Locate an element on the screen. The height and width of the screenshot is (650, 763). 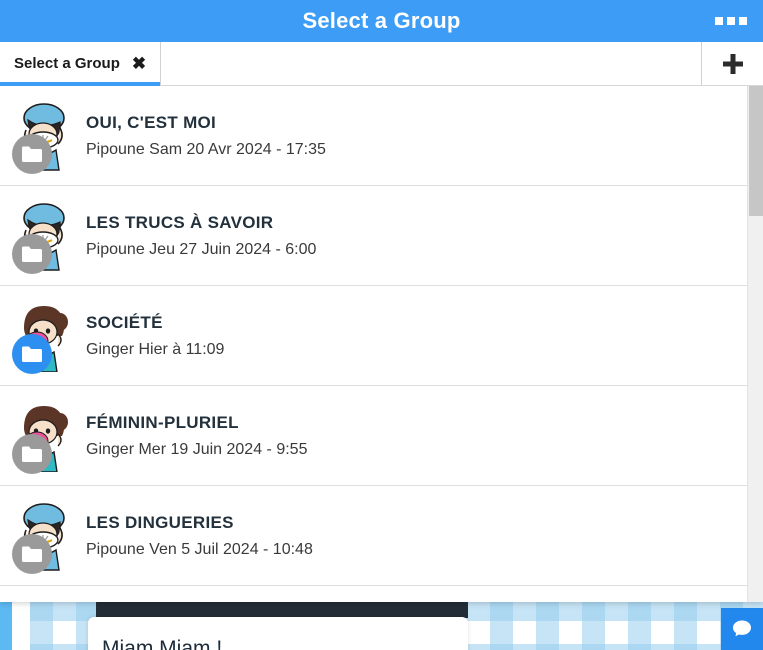
tab-label: Select a Group is located at coordinates (67, 63).